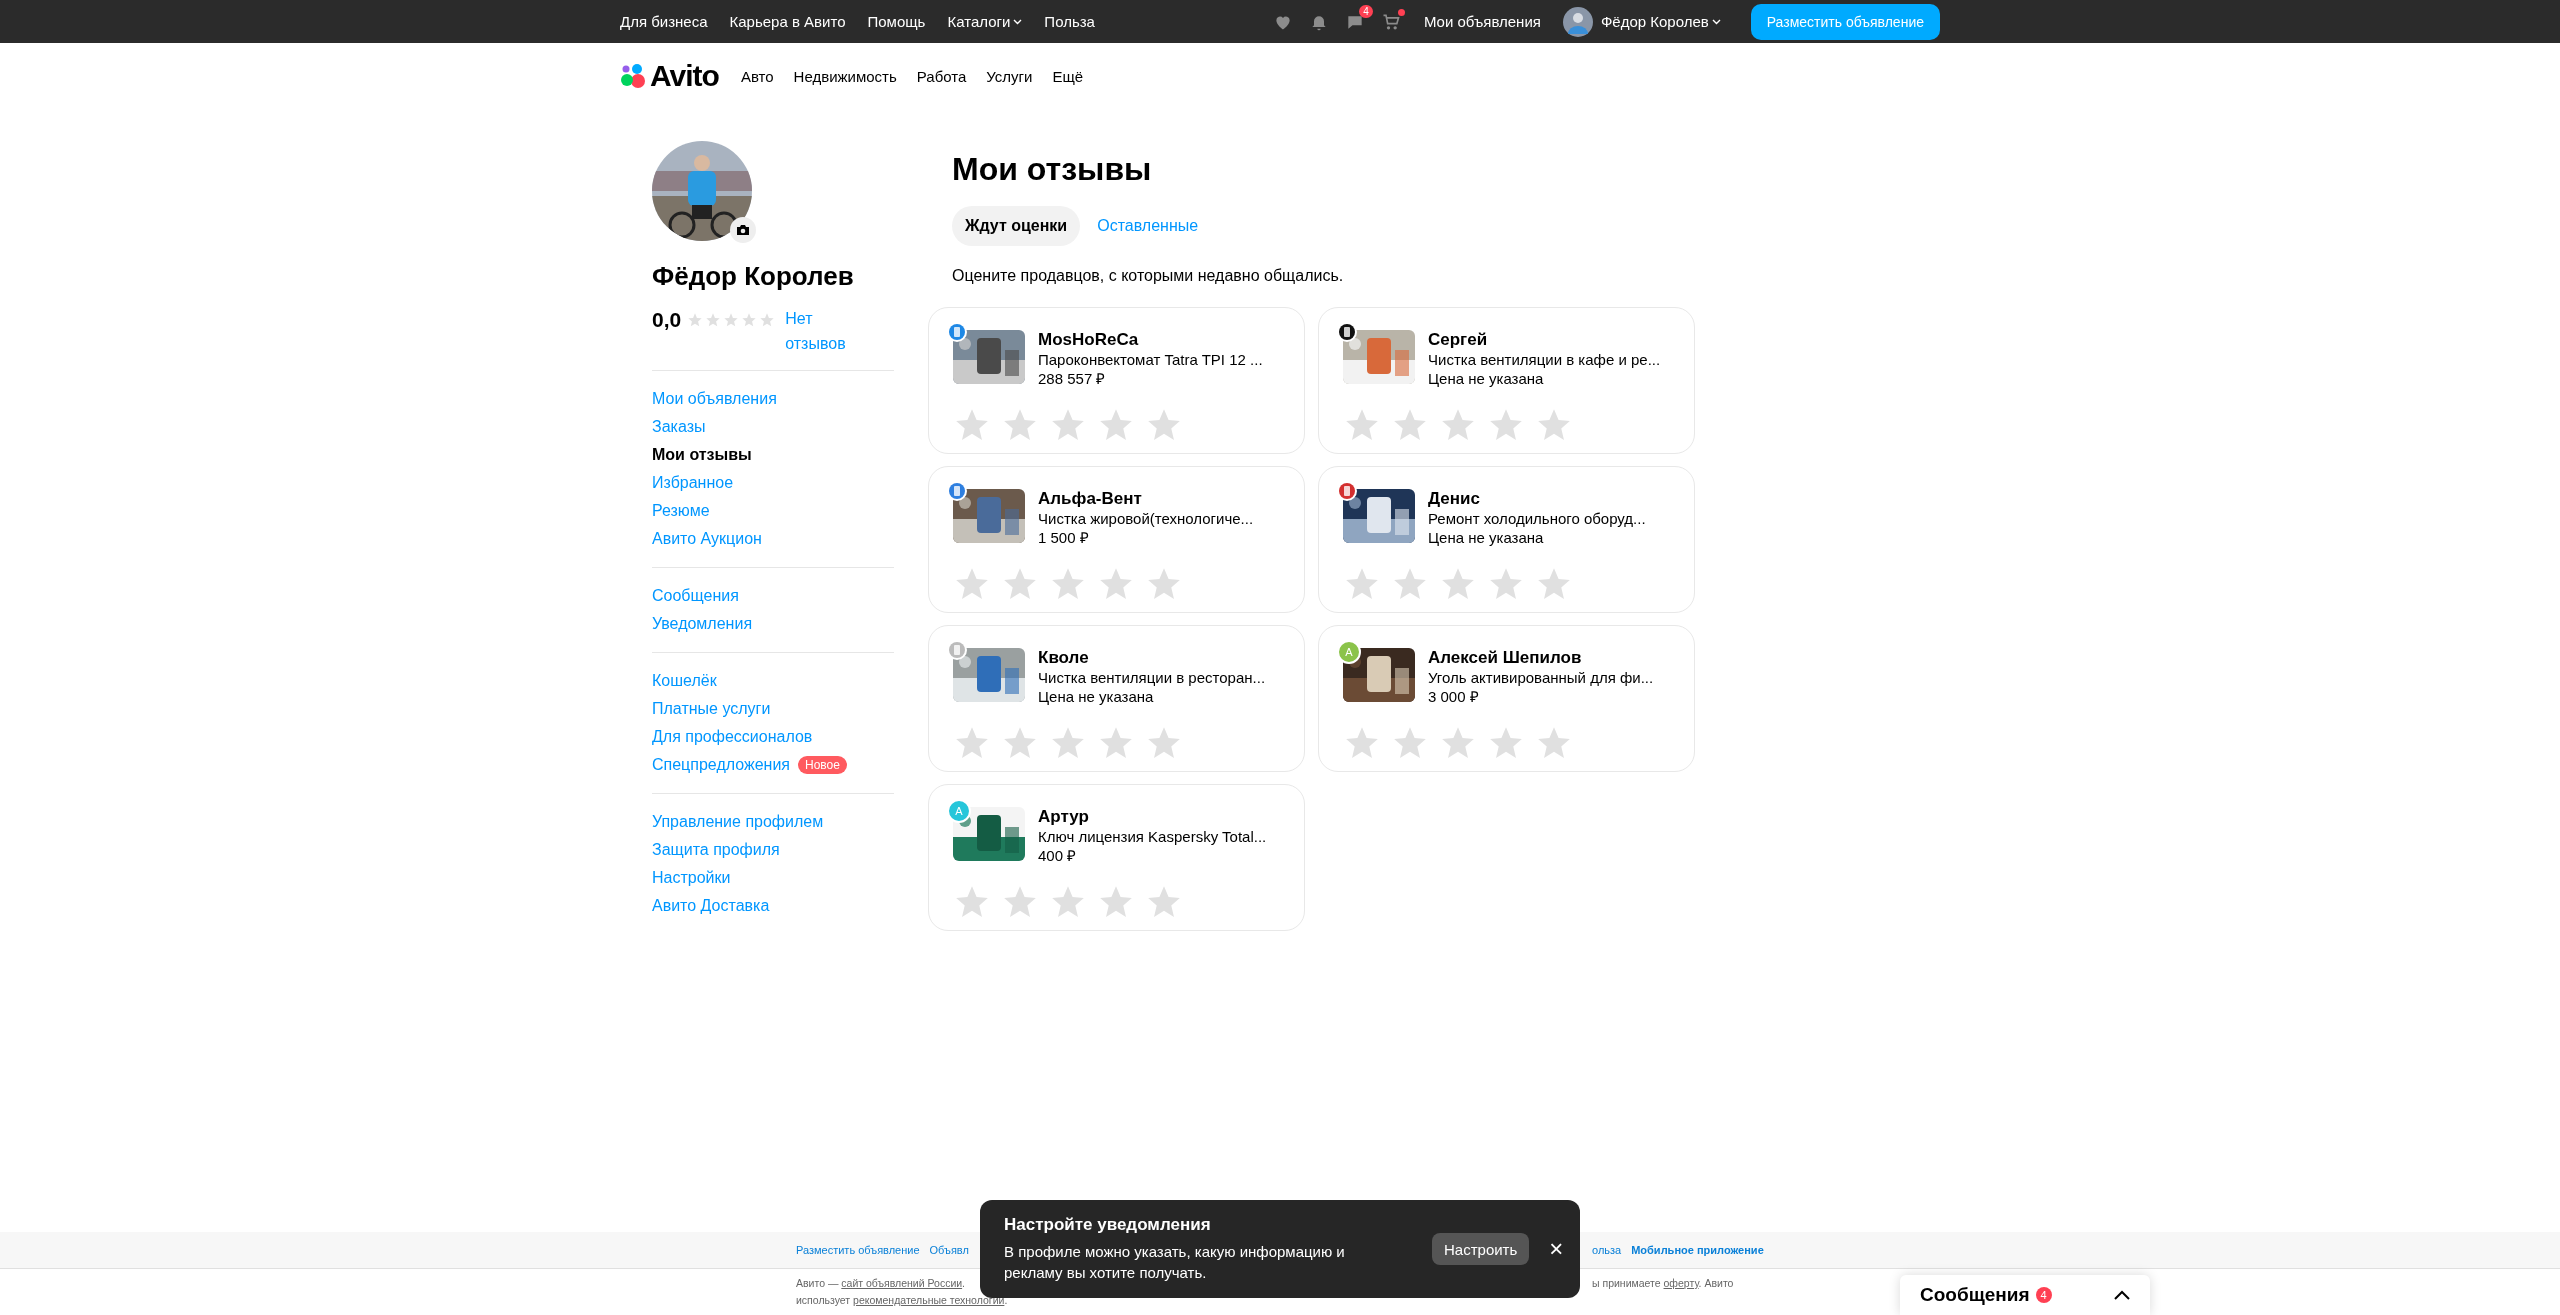  Describe the element at coordinates (1009, 76) in the screenshot. I see `category-link: Услуги` at that location.